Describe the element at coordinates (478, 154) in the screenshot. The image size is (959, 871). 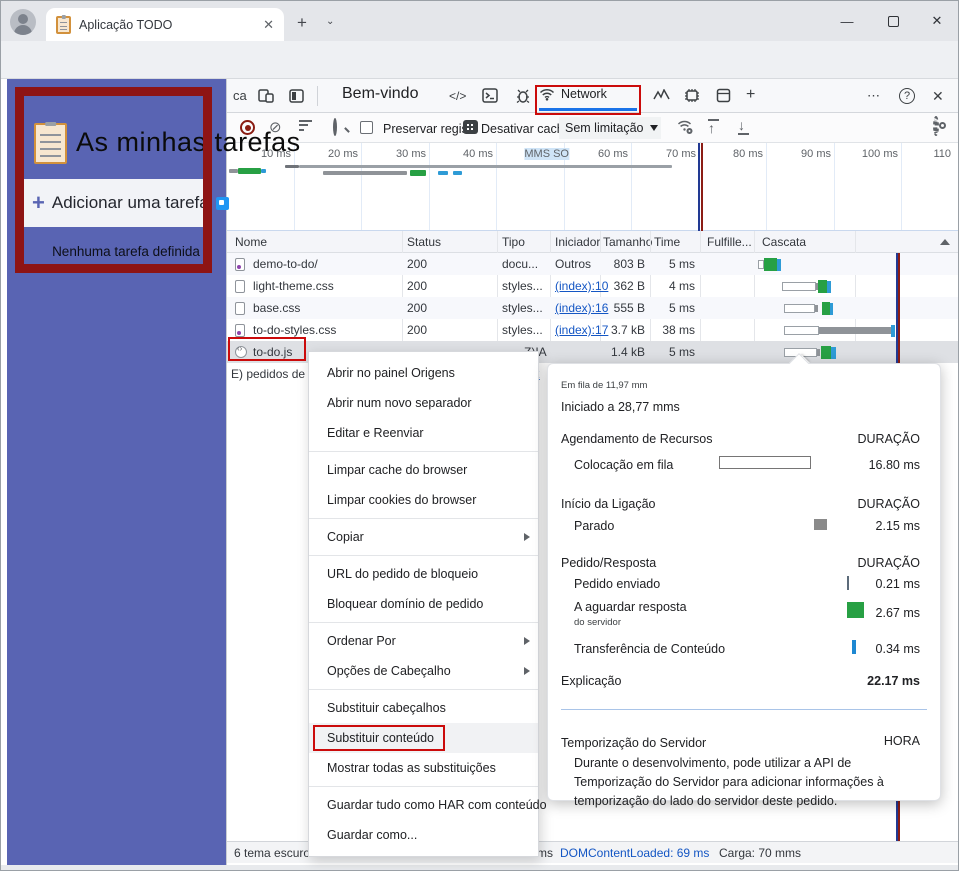
I see `tick-40ms: 40 ms` at that location.